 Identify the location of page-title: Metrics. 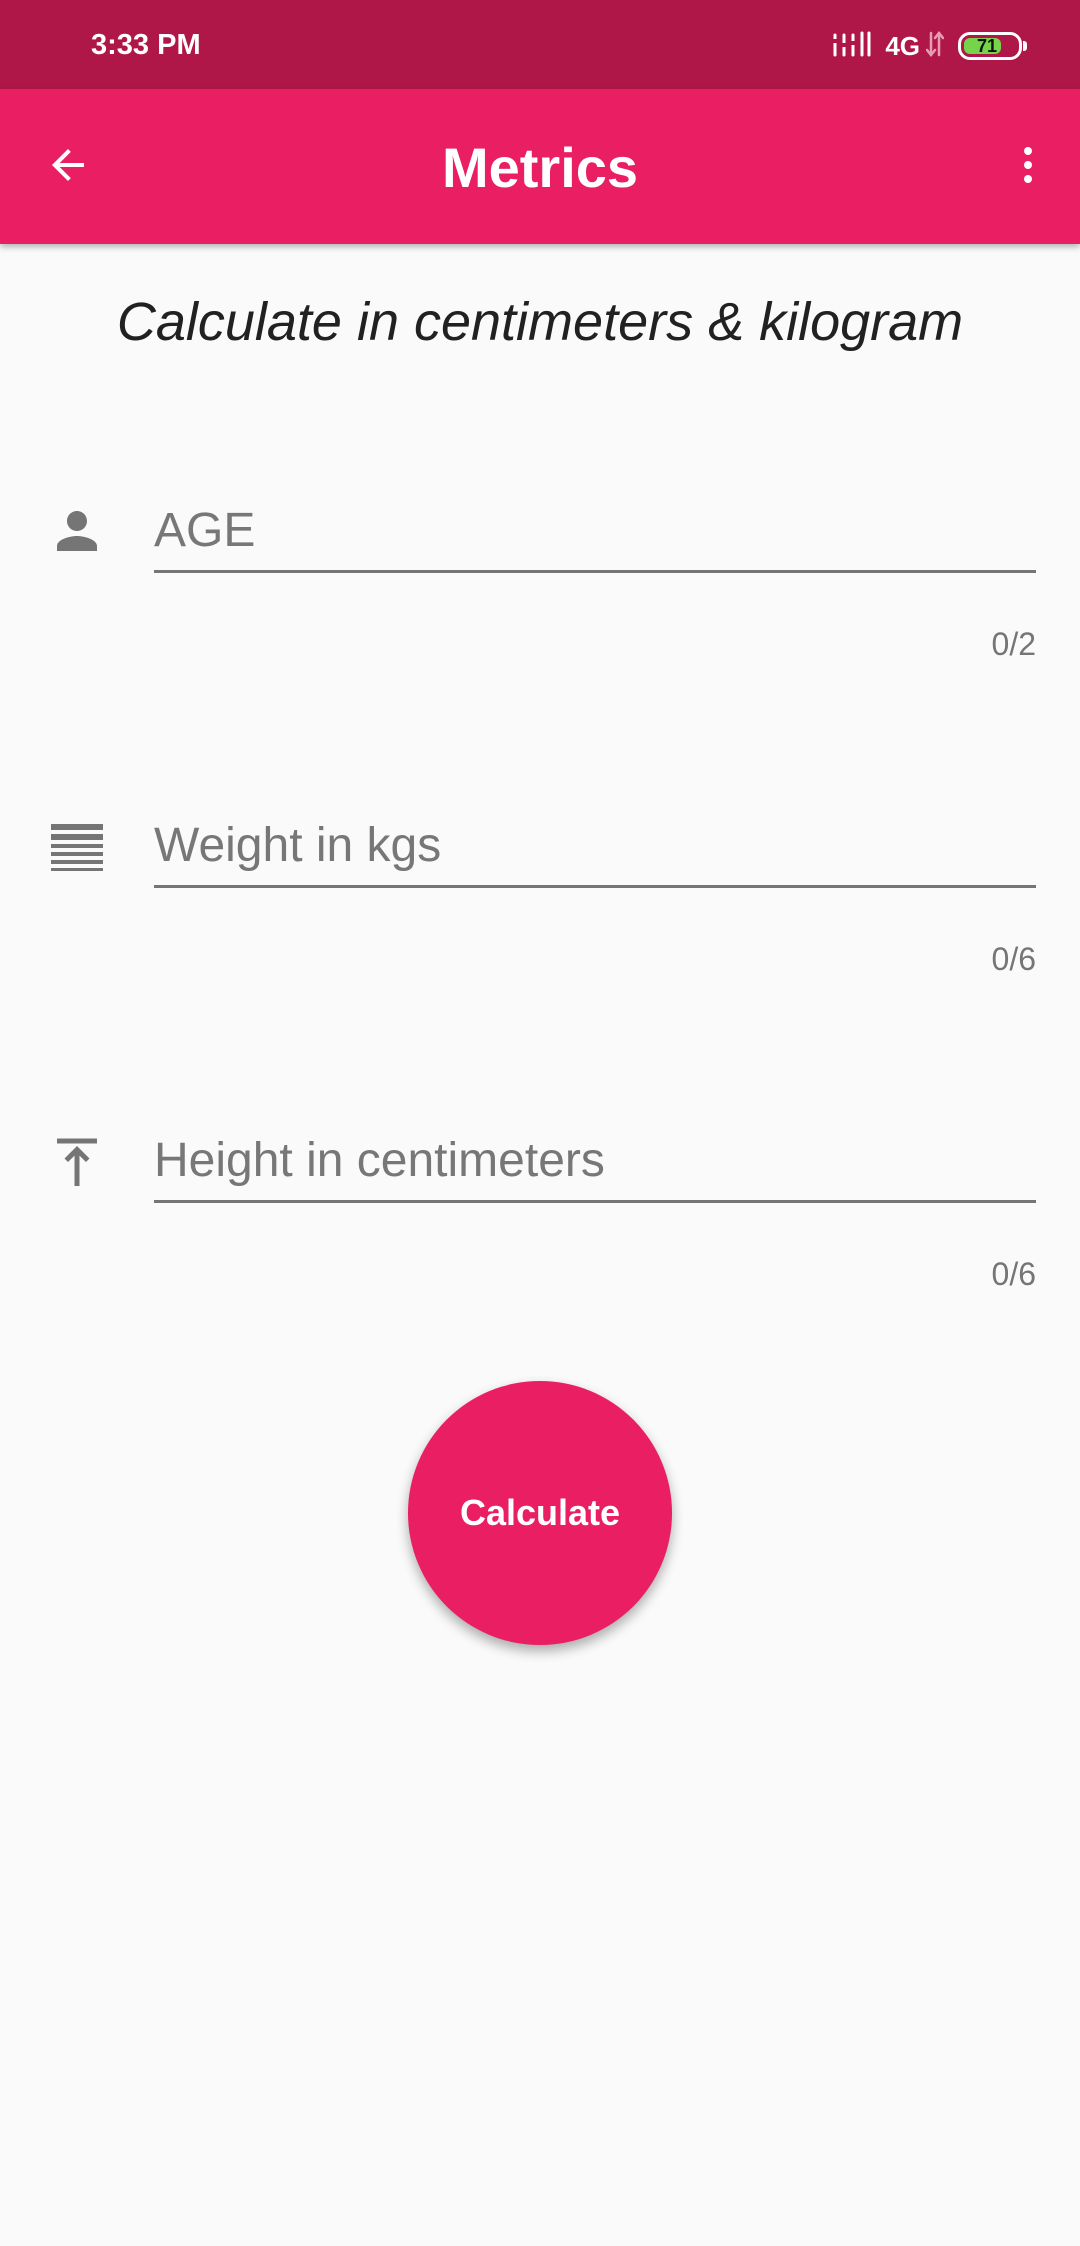
(540, 167).